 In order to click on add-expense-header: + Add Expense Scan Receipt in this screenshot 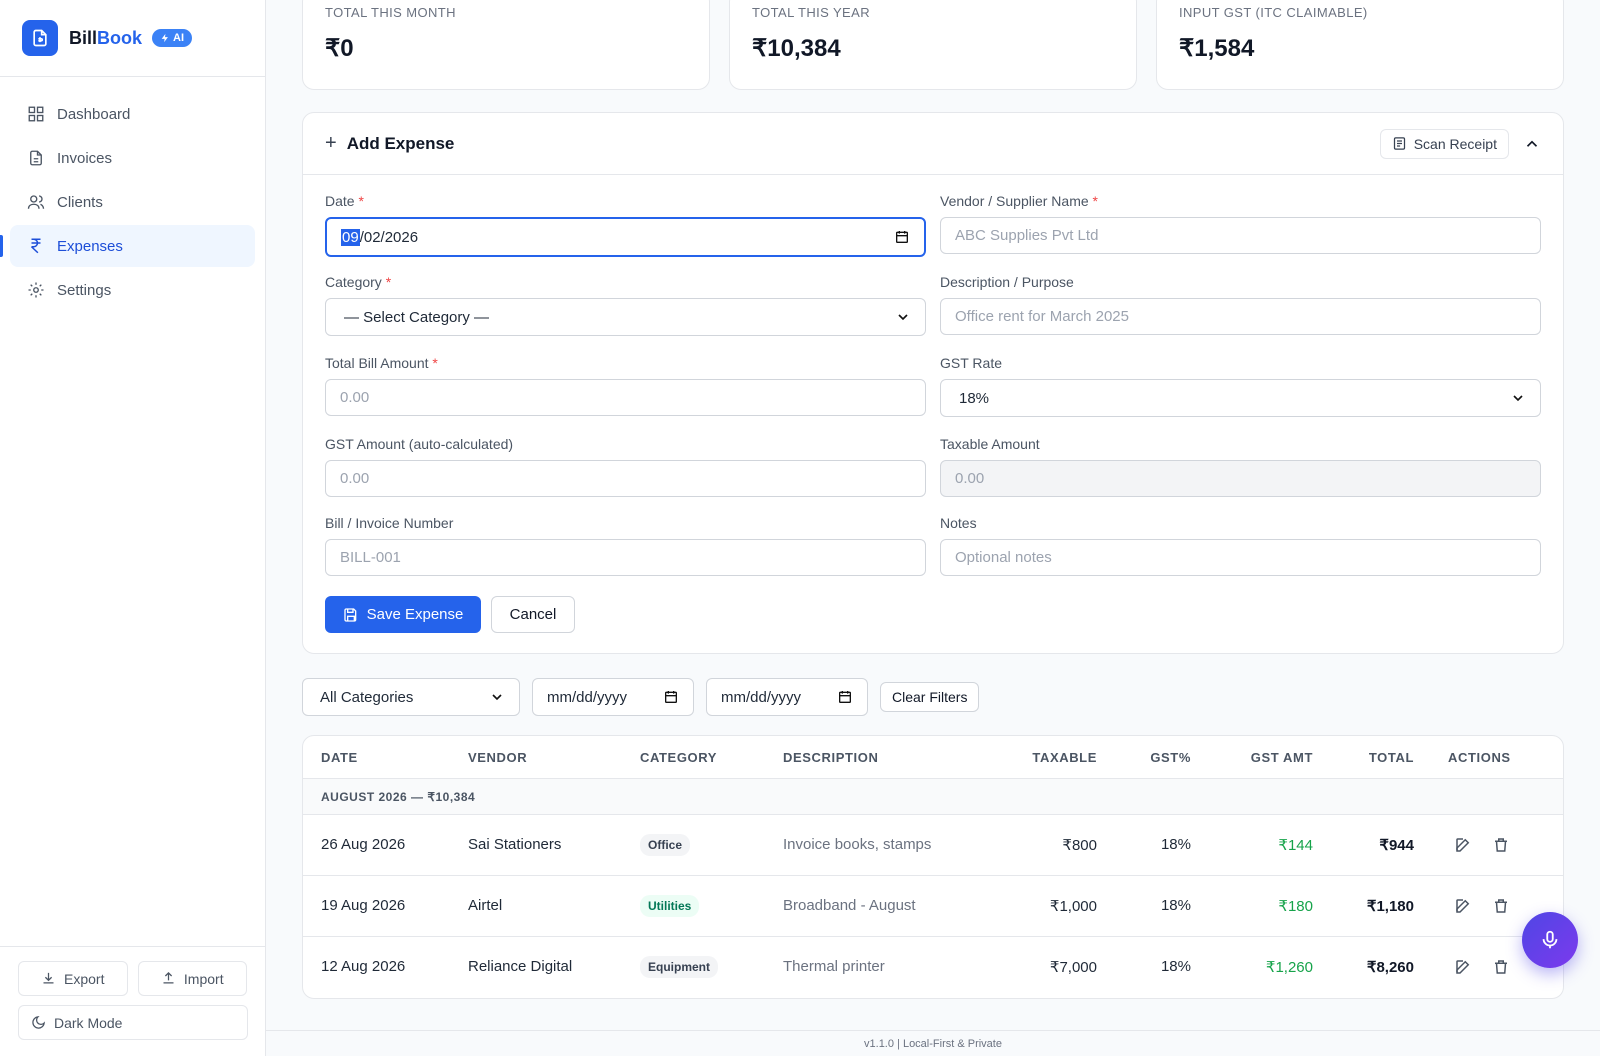, I will do `click(933, 144)`.